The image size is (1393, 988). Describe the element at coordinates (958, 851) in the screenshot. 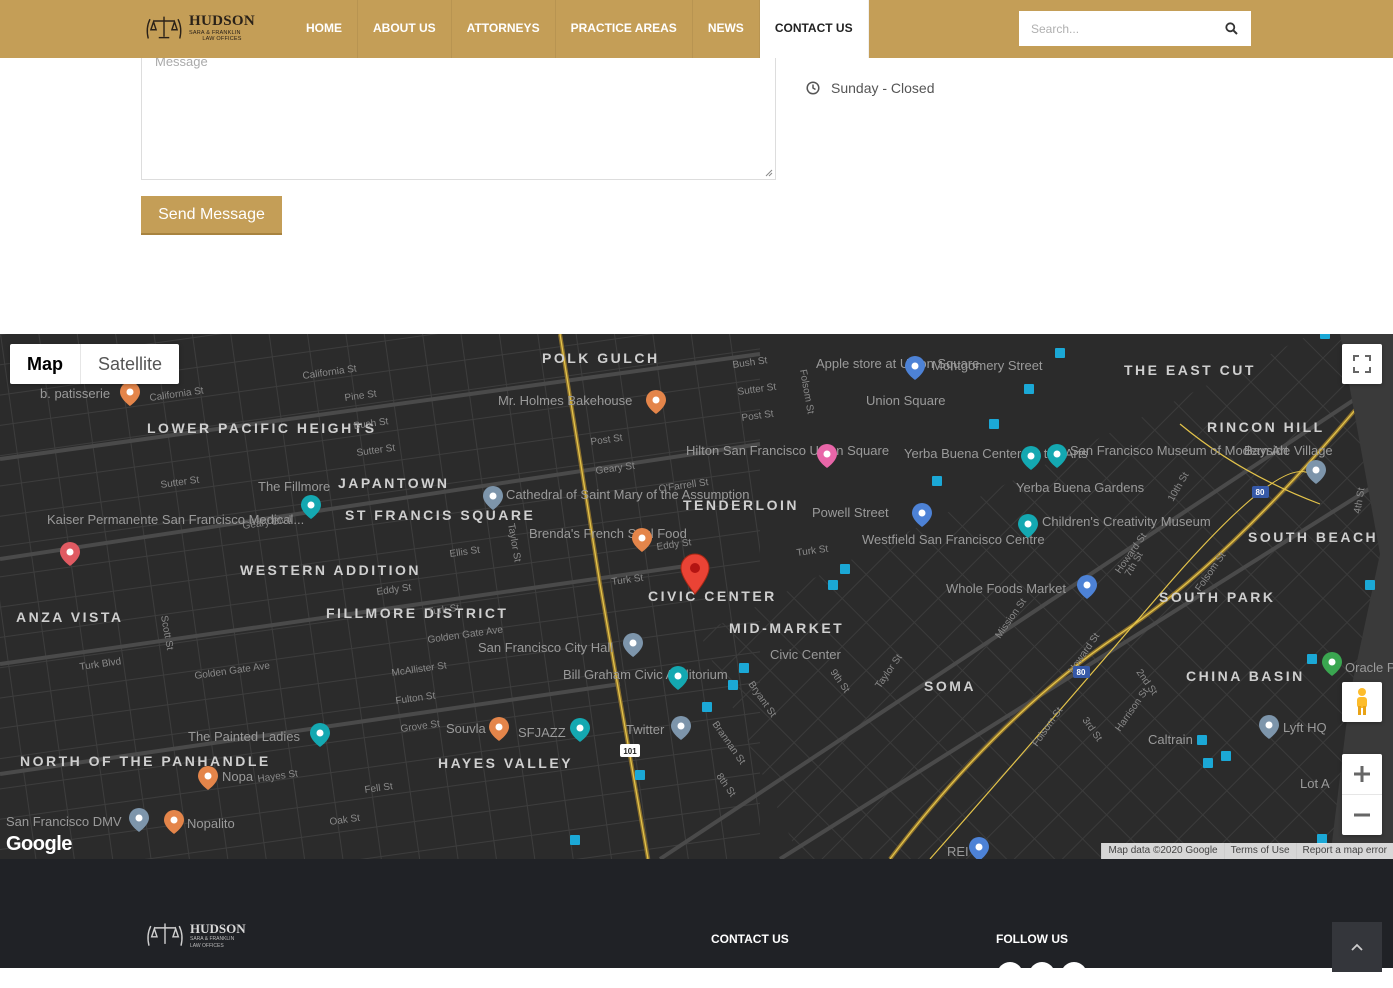

I see `map-place-rei: REI` at that location.